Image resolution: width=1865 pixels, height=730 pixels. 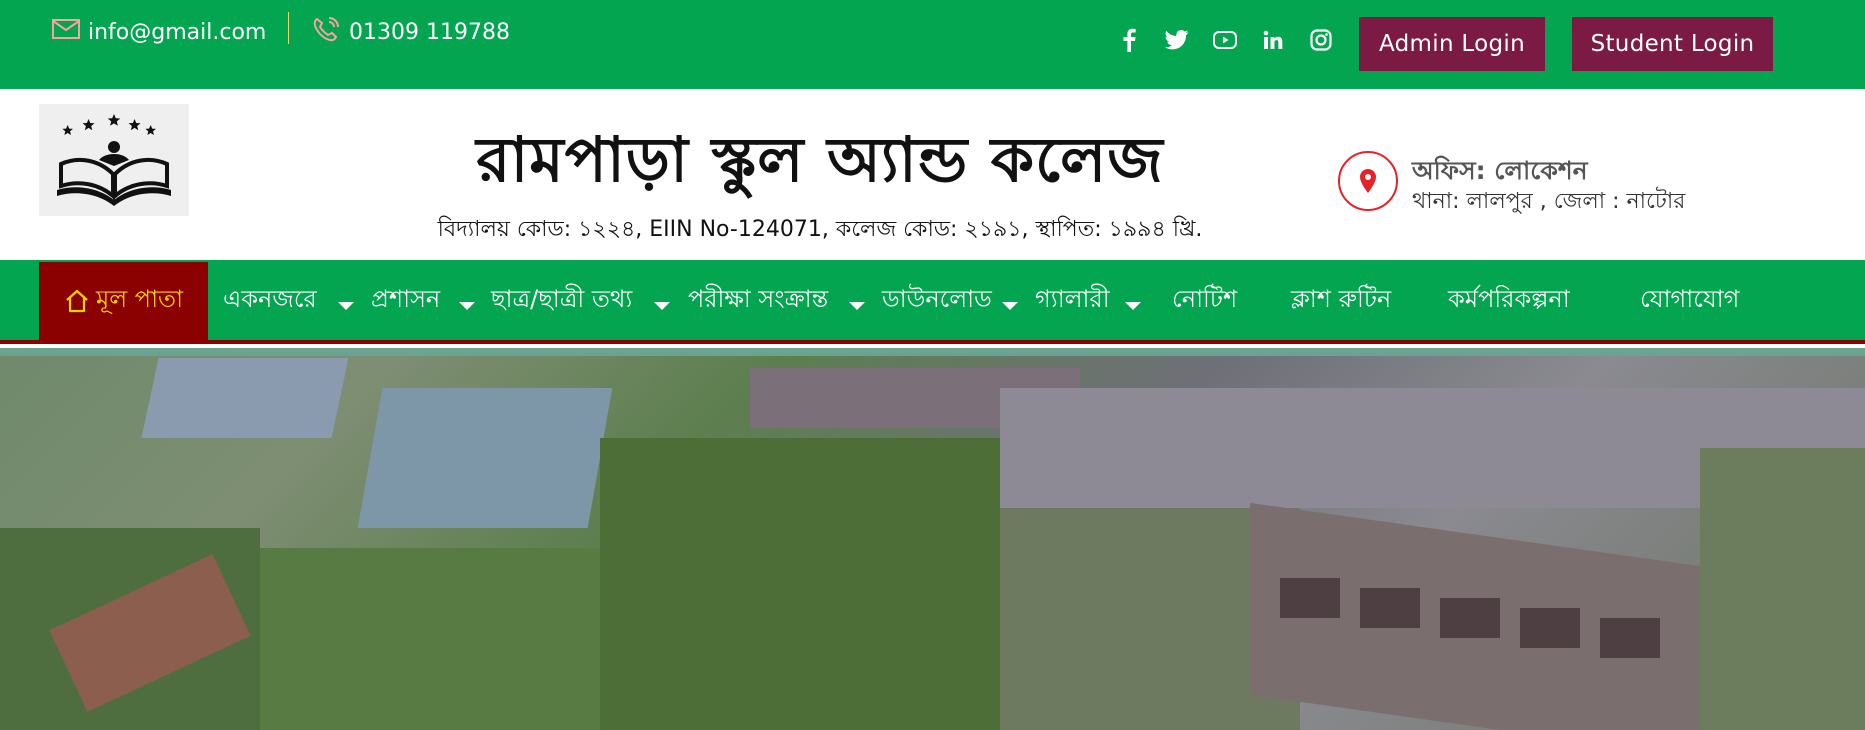 I want to click on nav-item-student-info: ছাত্র/ছাত্রী তথ্য, so click(x=561, y=301).